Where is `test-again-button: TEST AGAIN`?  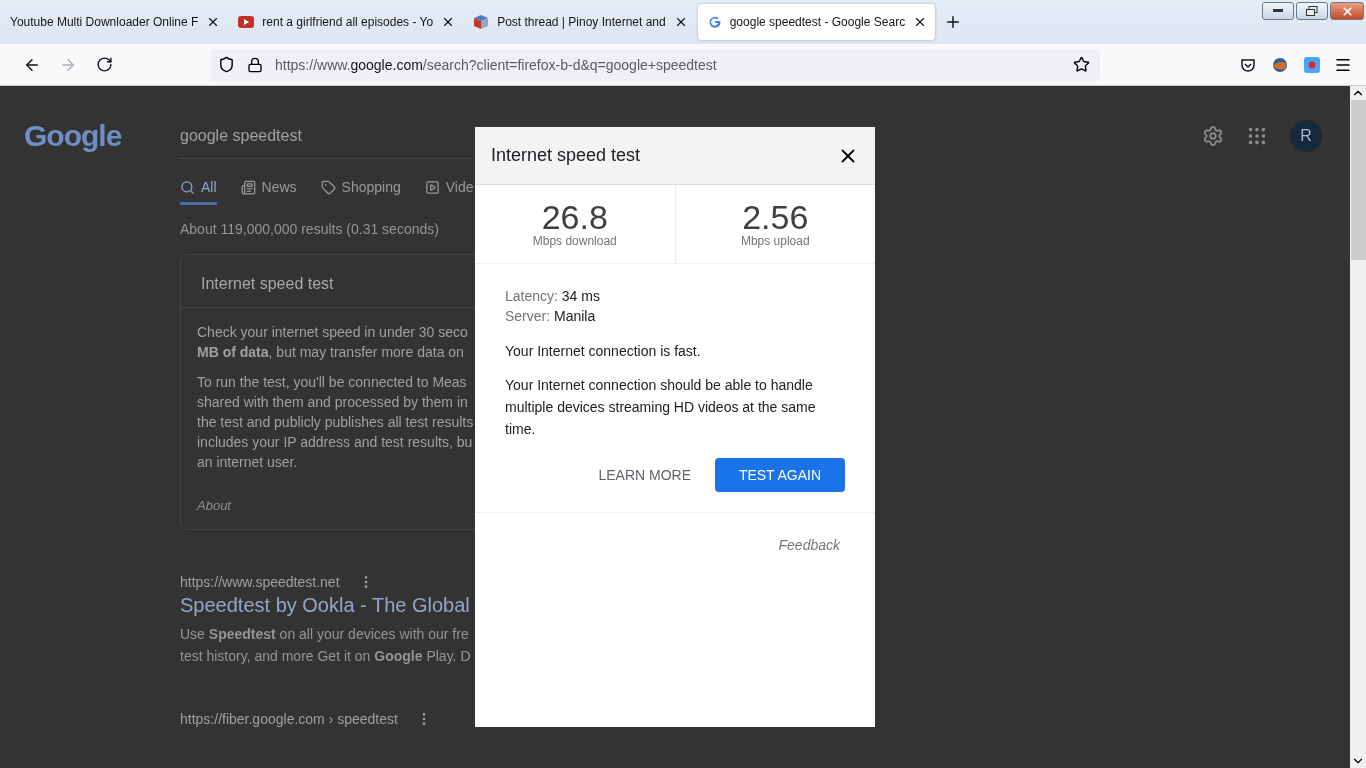
test-again-button: TEST AGAIN is located at coordinates (780, 475).